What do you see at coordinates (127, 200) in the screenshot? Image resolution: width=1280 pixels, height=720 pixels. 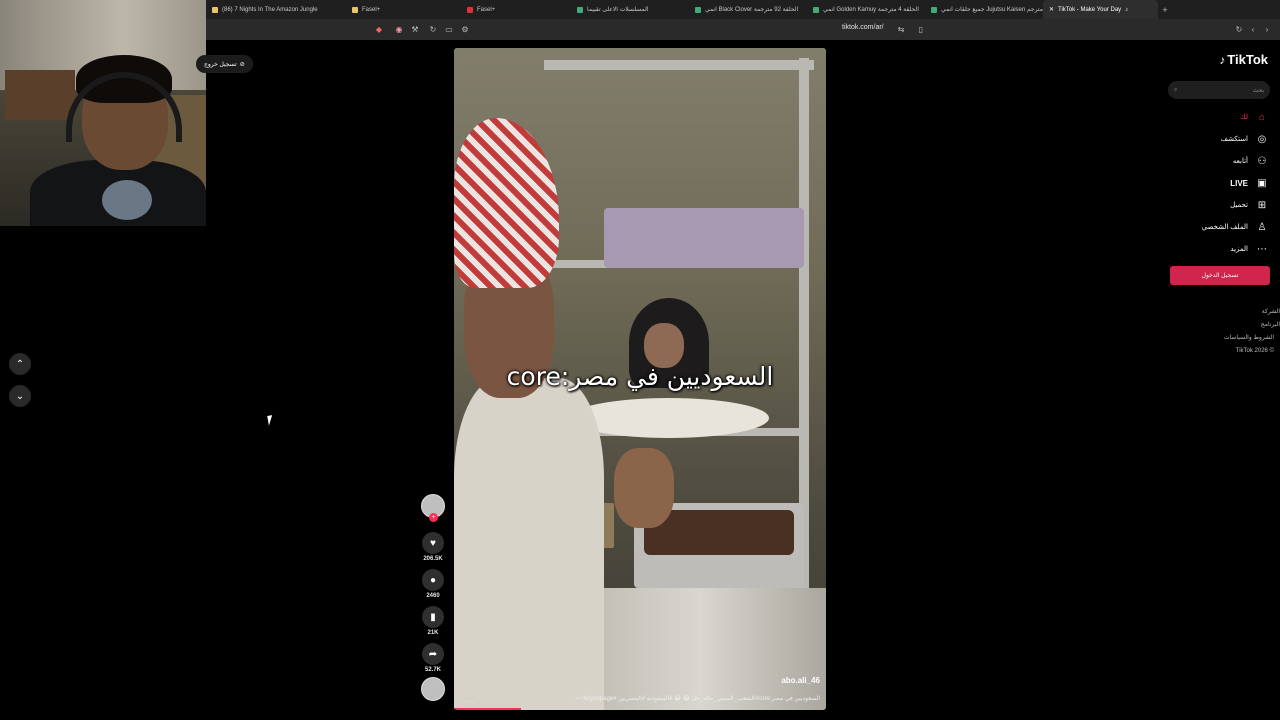 I see `shirt-logo` at bounding box center [127, 200].